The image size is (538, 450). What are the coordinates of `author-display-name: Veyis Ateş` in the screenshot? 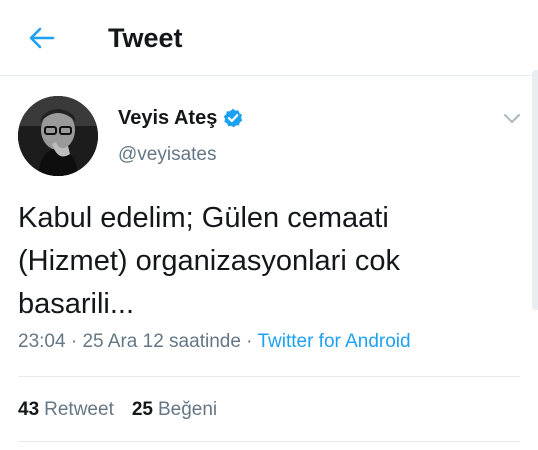 It's located at (180, 118).